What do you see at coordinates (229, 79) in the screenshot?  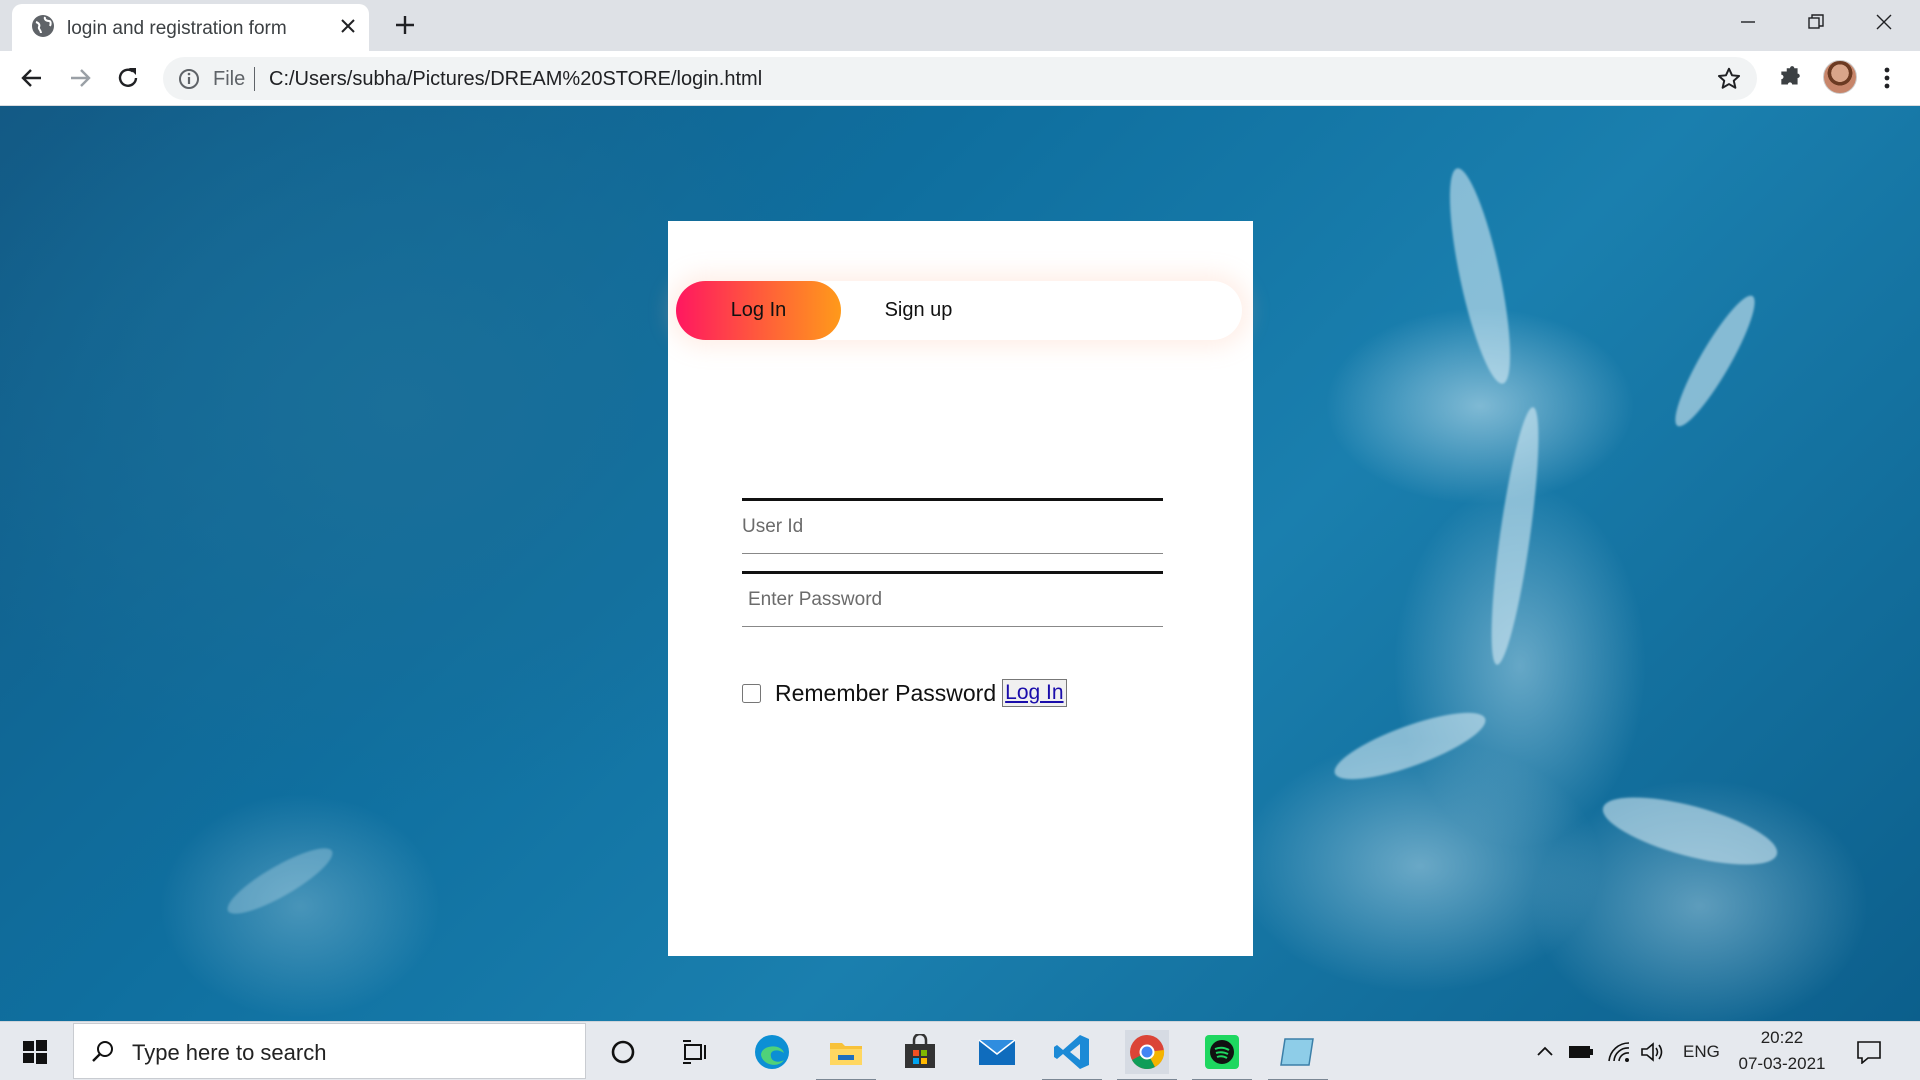 I see `address-scheme: File` at bounding box center [229, 79].